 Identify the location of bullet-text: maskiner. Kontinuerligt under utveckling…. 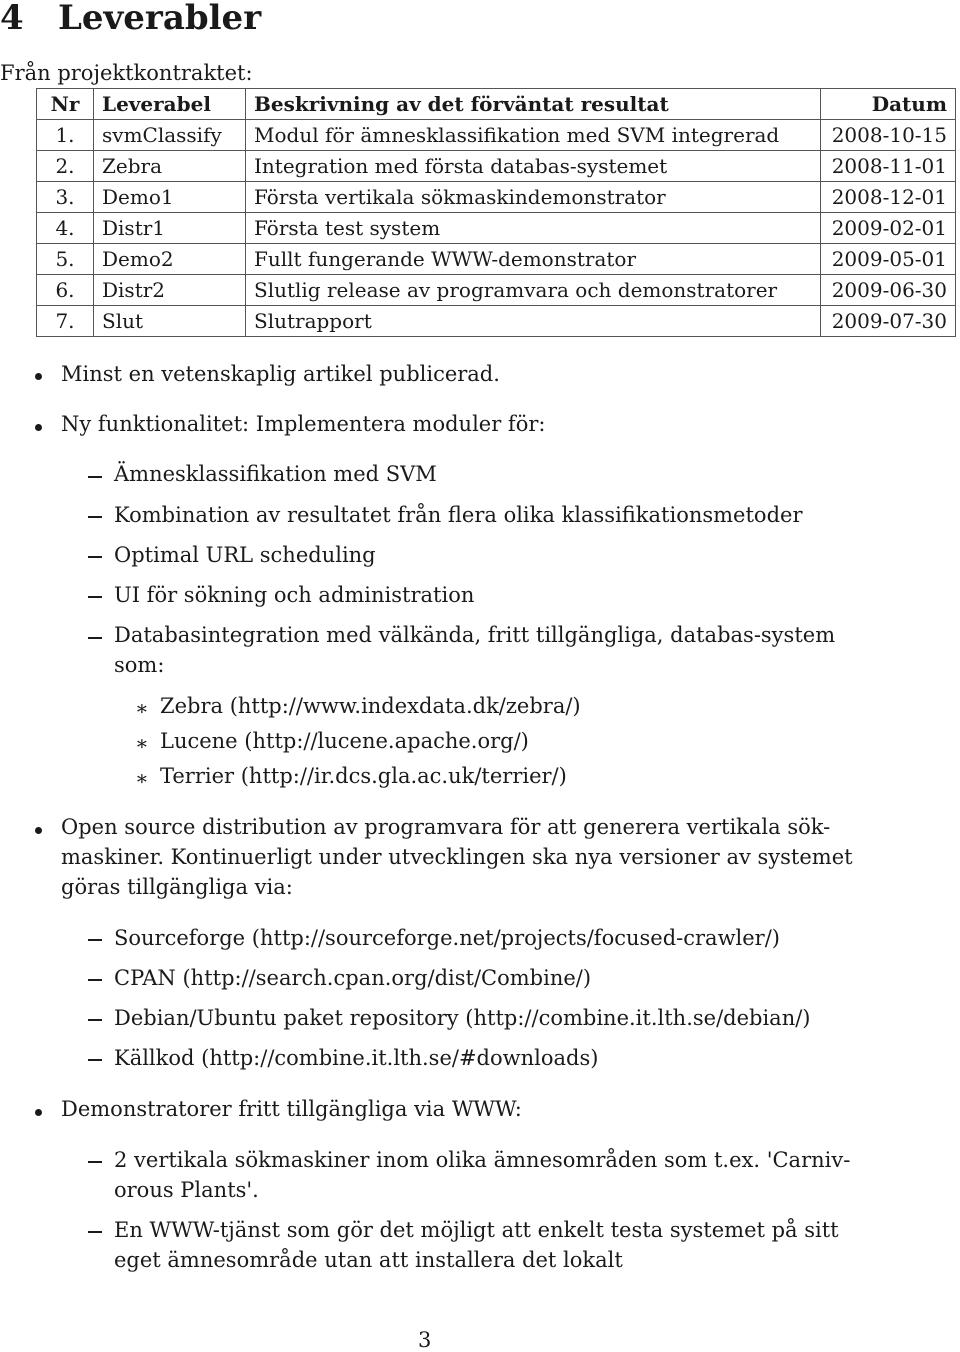
(457, 857).